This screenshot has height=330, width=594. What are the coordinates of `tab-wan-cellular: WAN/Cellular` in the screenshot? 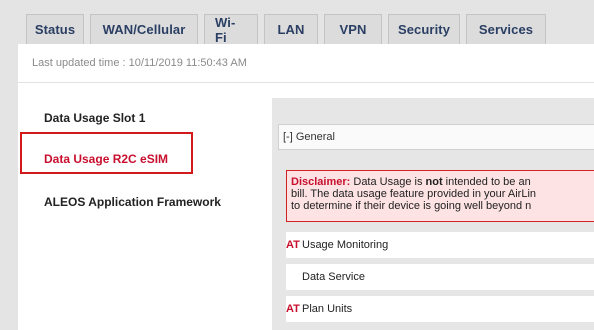 It's located at (144, 29).